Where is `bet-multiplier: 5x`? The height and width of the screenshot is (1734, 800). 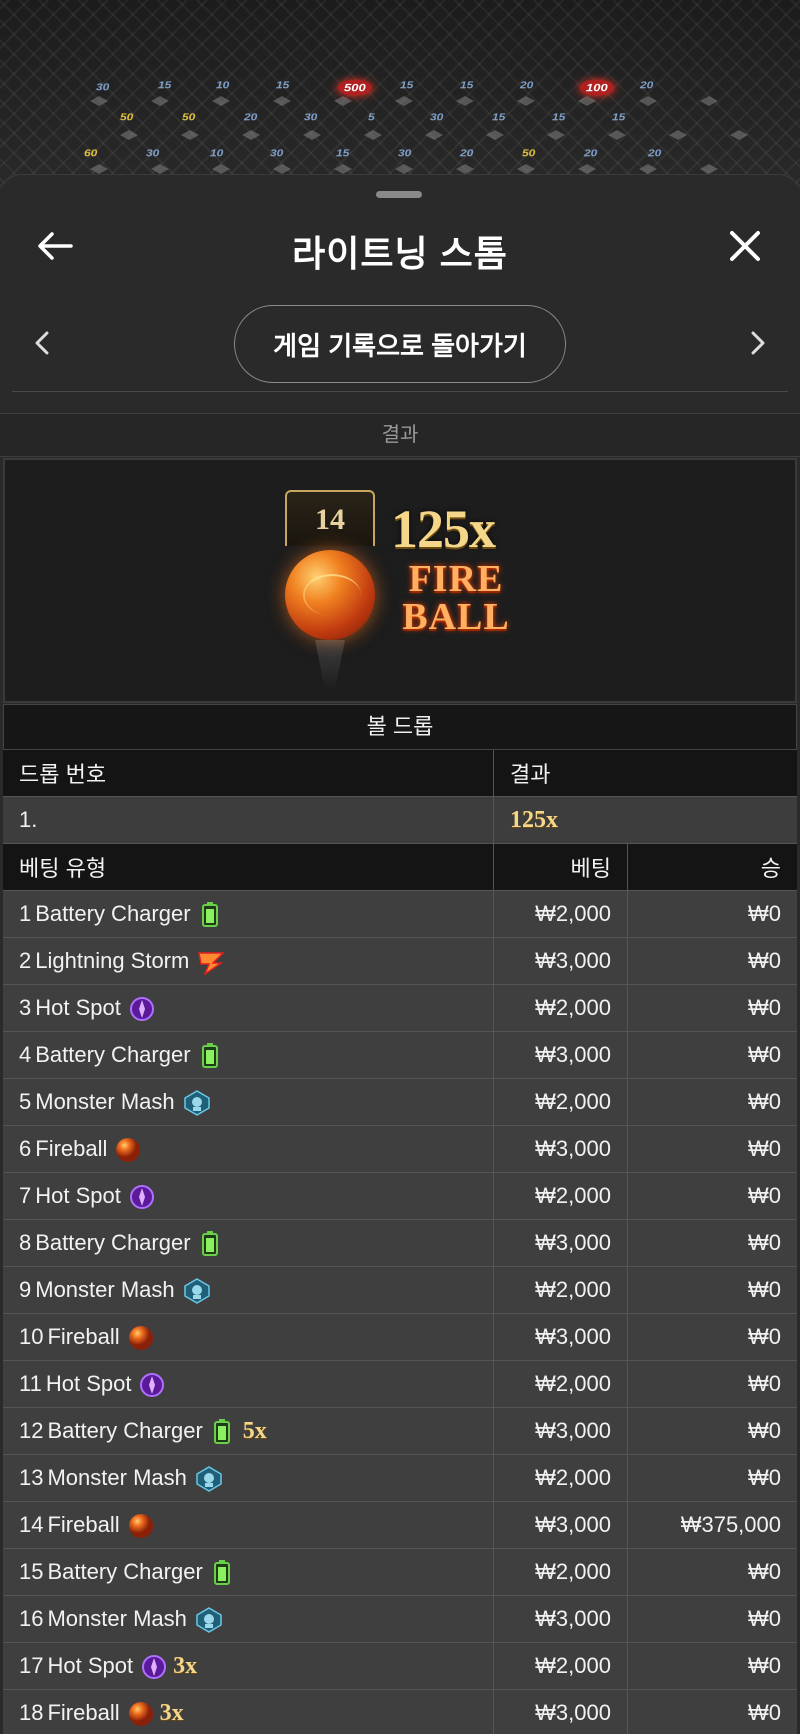
bet-multiplier: 5x is located at coordinates (254, 1430).